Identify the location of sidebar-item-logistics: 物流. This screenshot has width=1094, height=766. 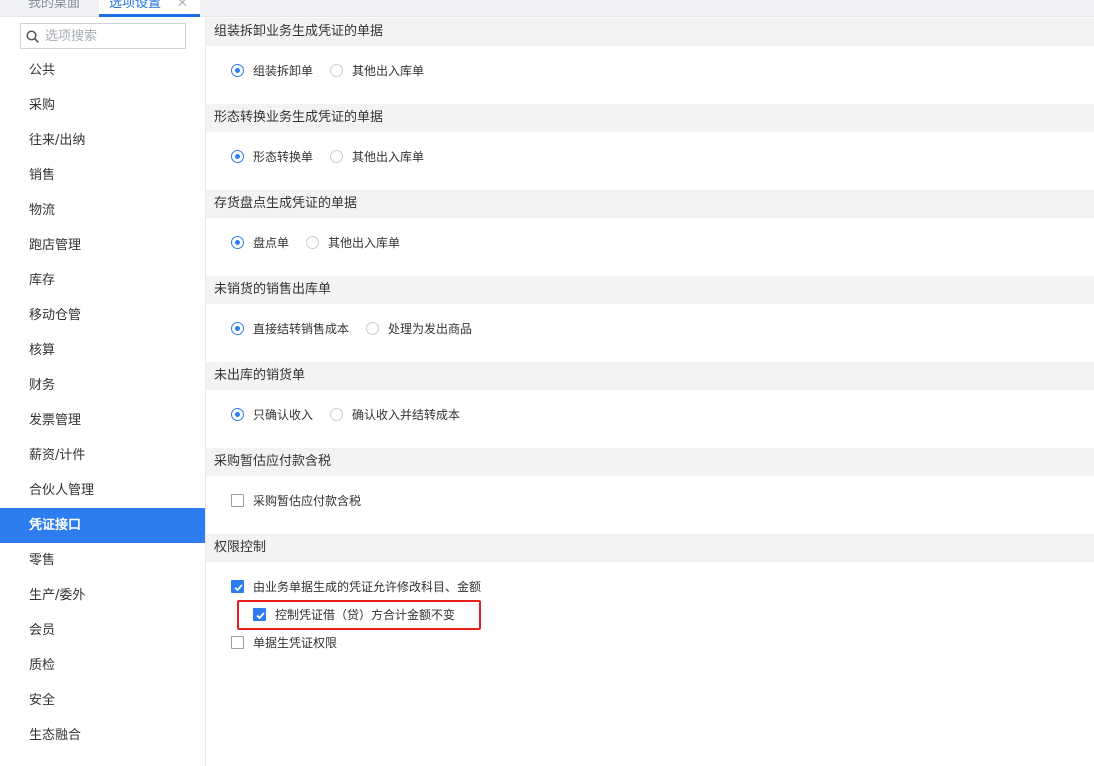
(102, 210).